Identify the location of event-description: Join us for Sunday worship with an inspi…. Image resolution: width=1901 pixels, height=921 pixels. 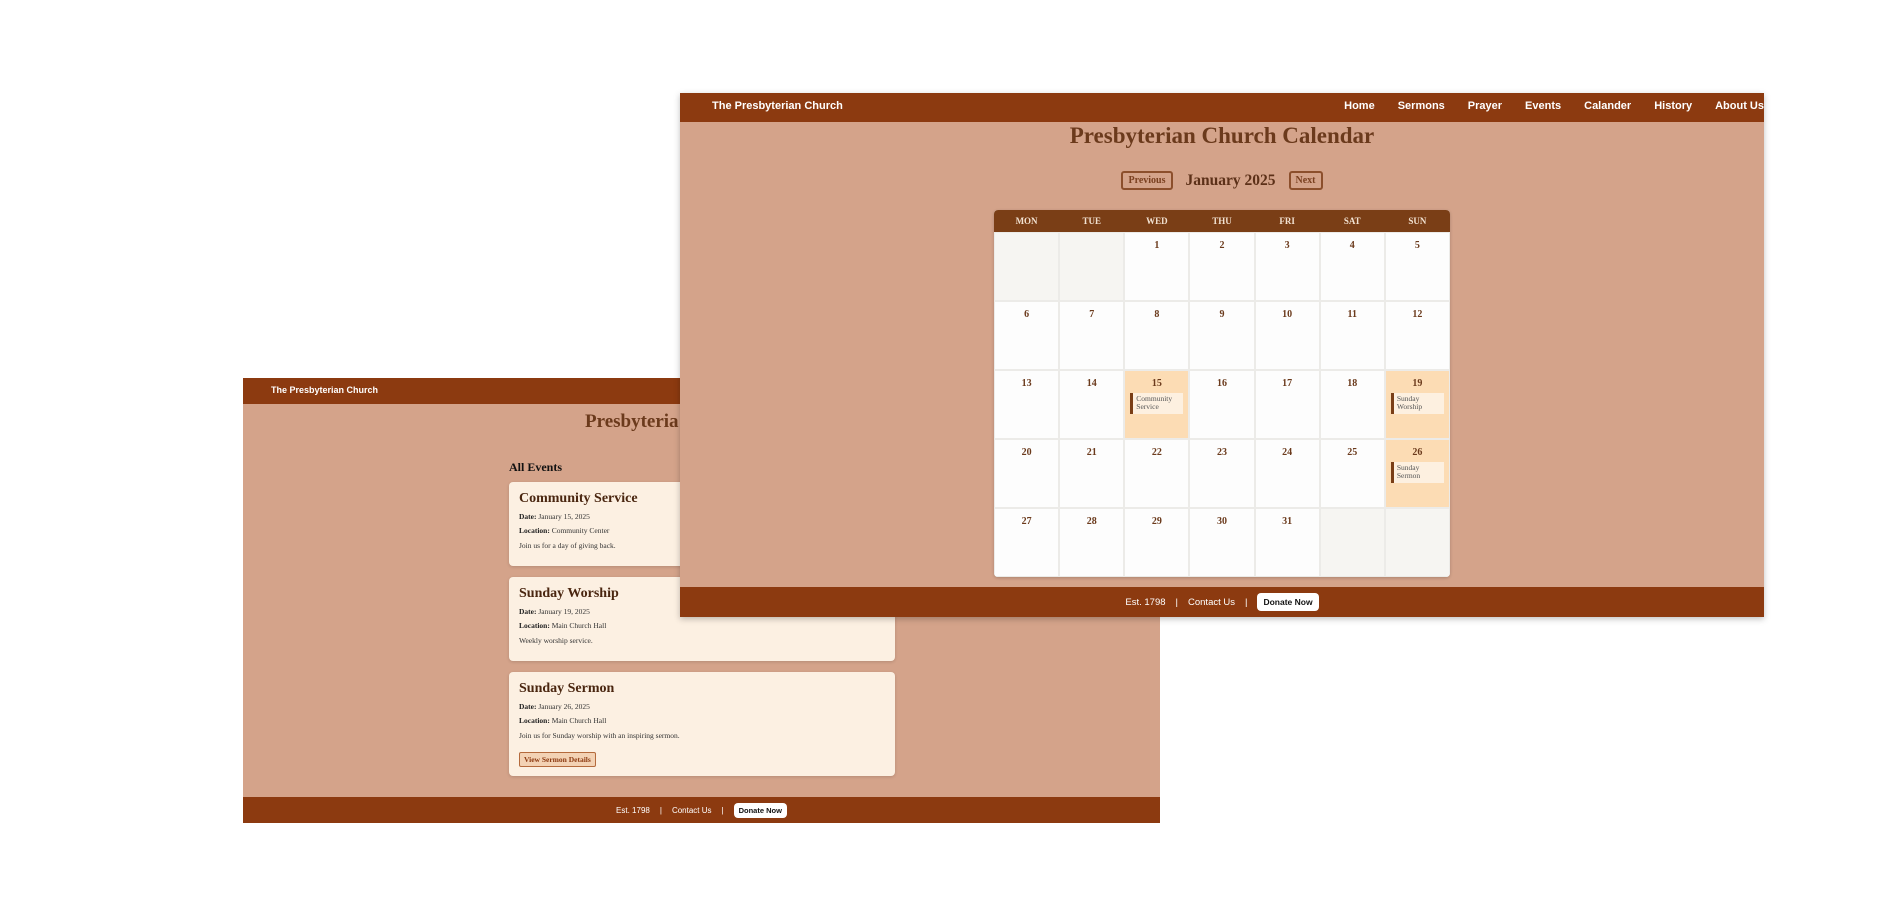
(599, 735).